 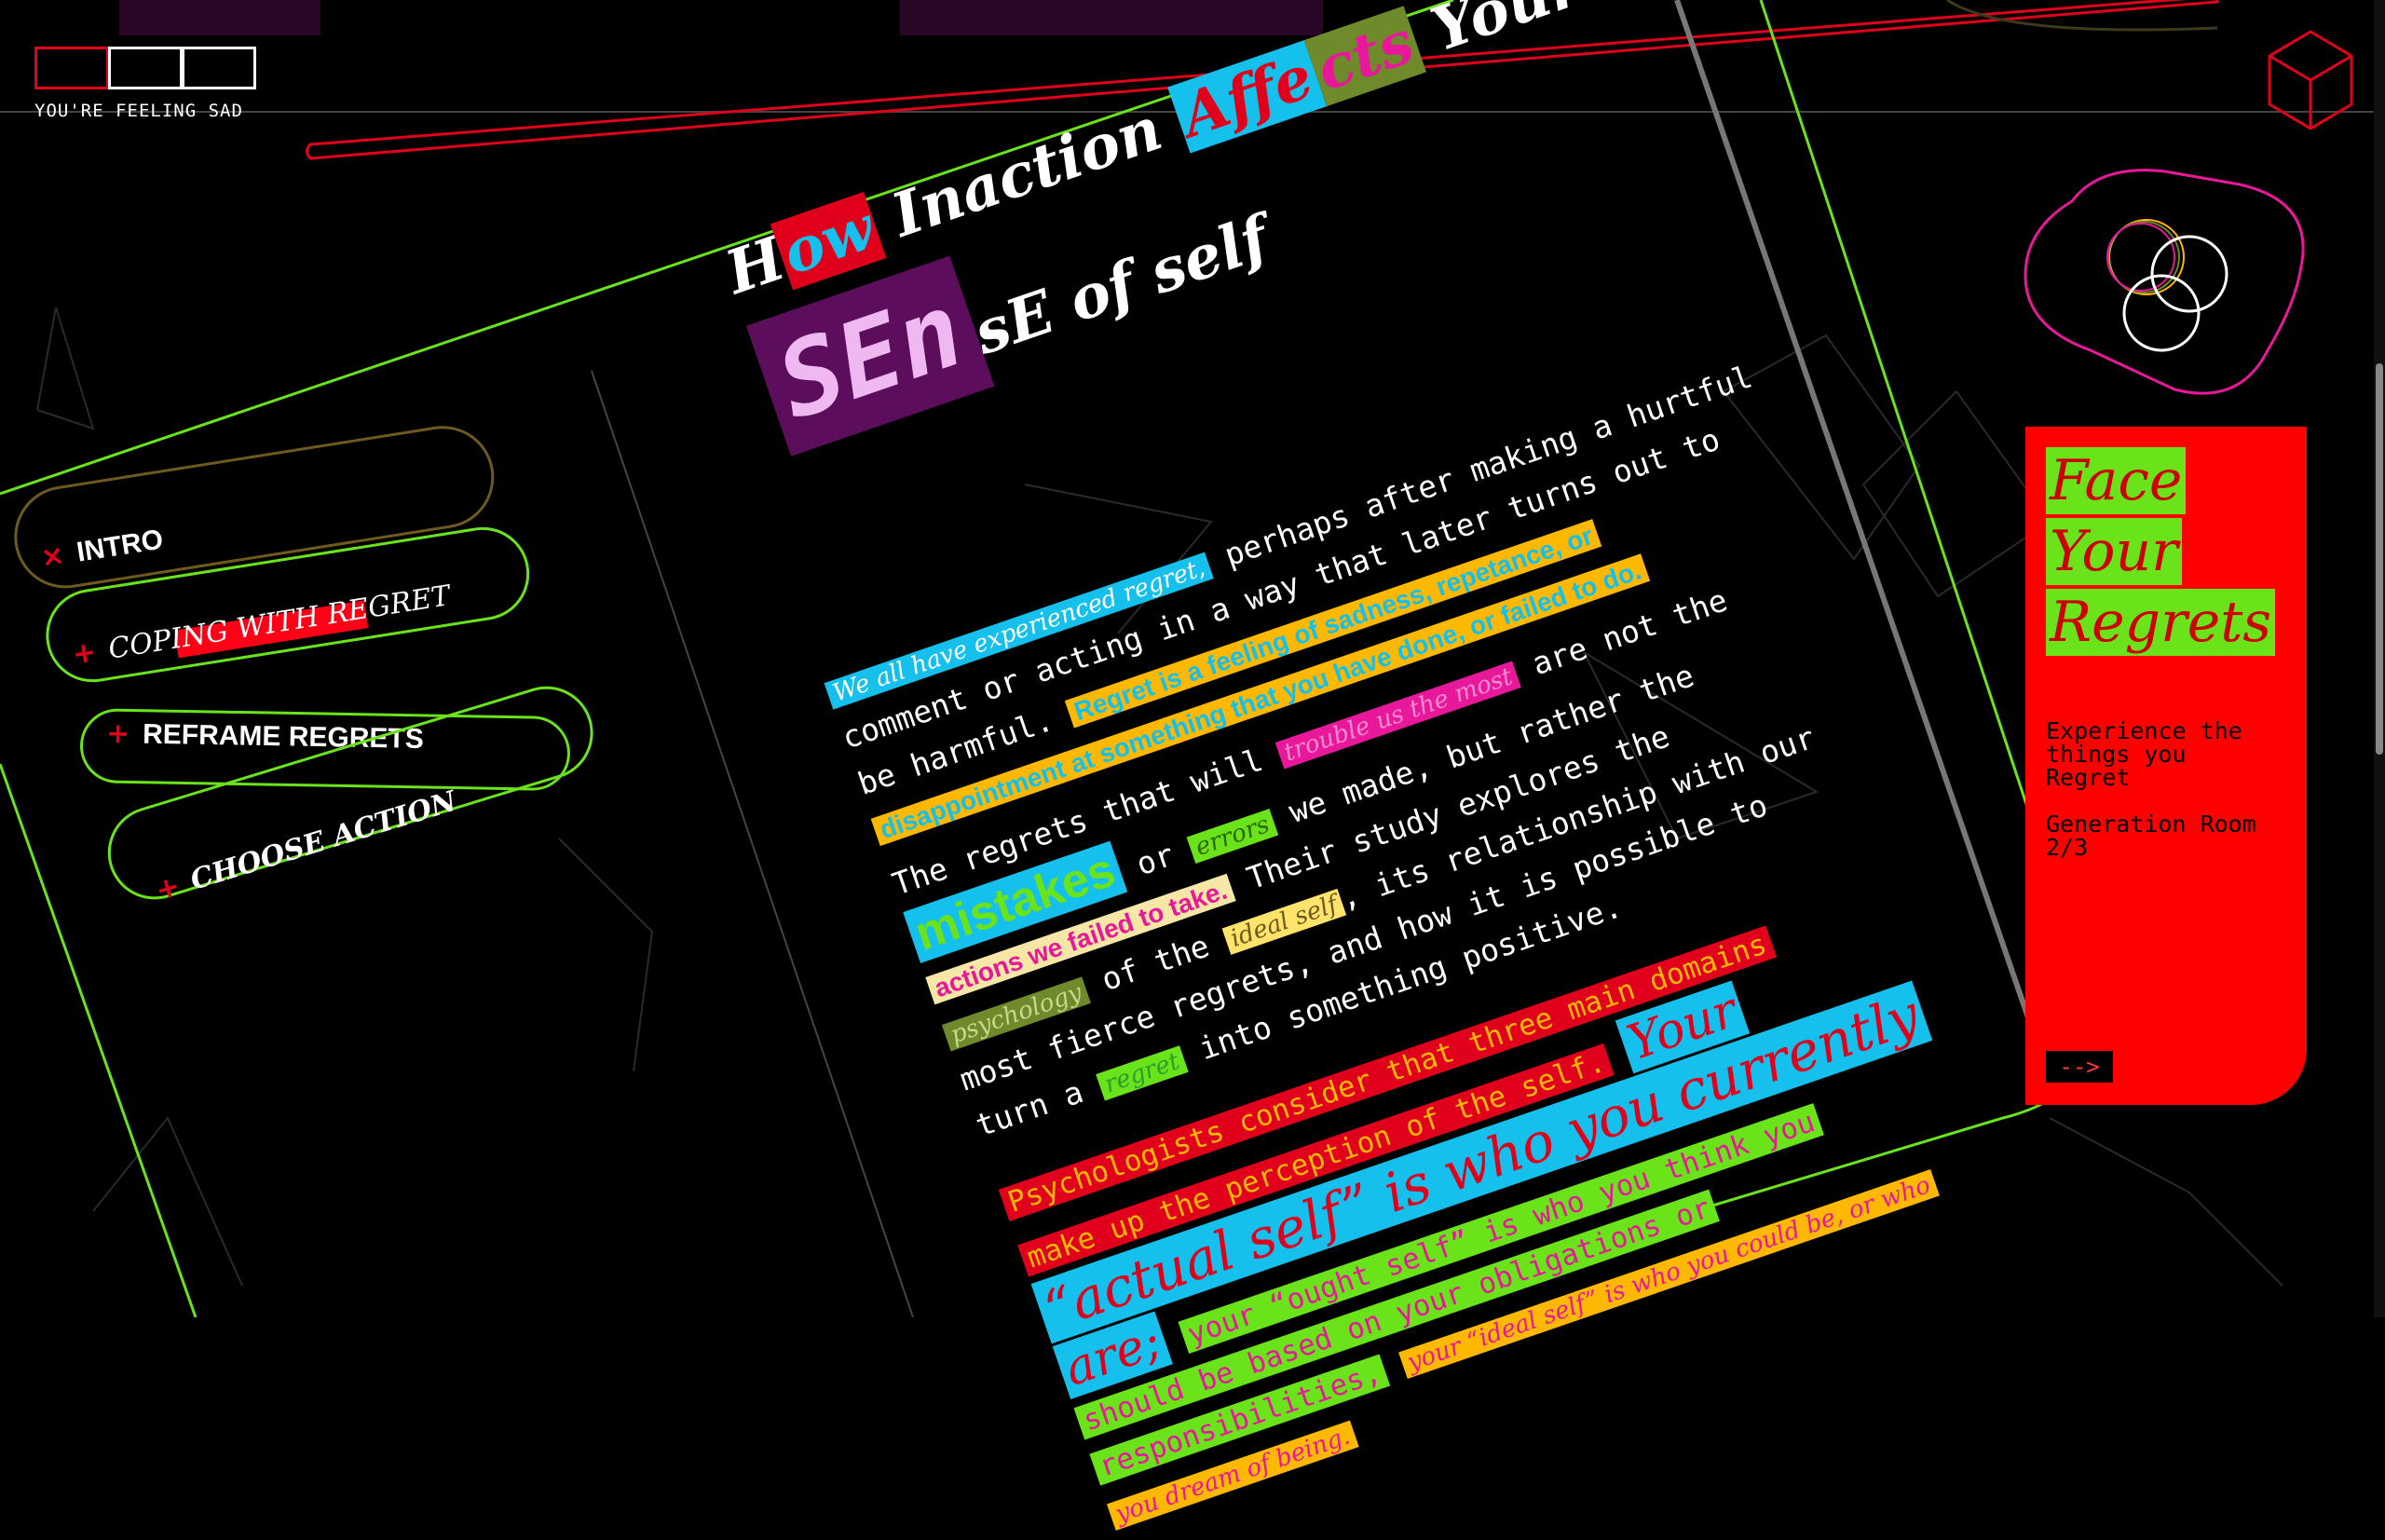 What do you see at coordinates (219, 17) in the screenshot?
I see `top-tab-left` at bounding box center [219, 17].